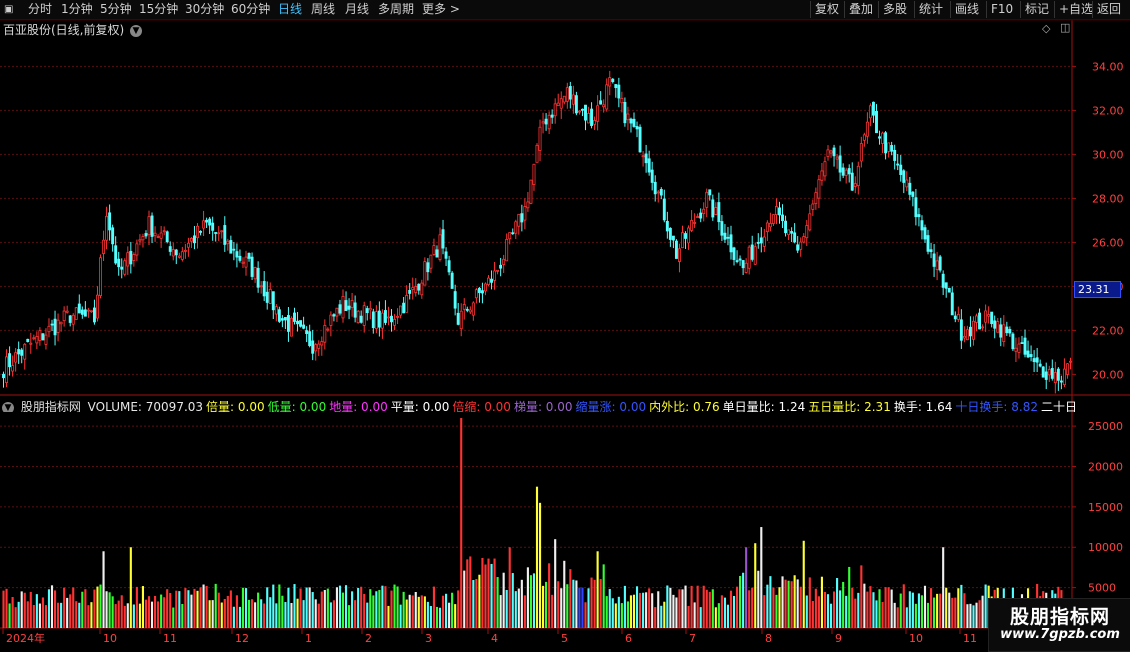 This screenshot has height=652, width=1130. What do you see at coordinates (628, 638) in the screenshot?
I see `time-tick-label: 6` at bounding box center [628, 638].